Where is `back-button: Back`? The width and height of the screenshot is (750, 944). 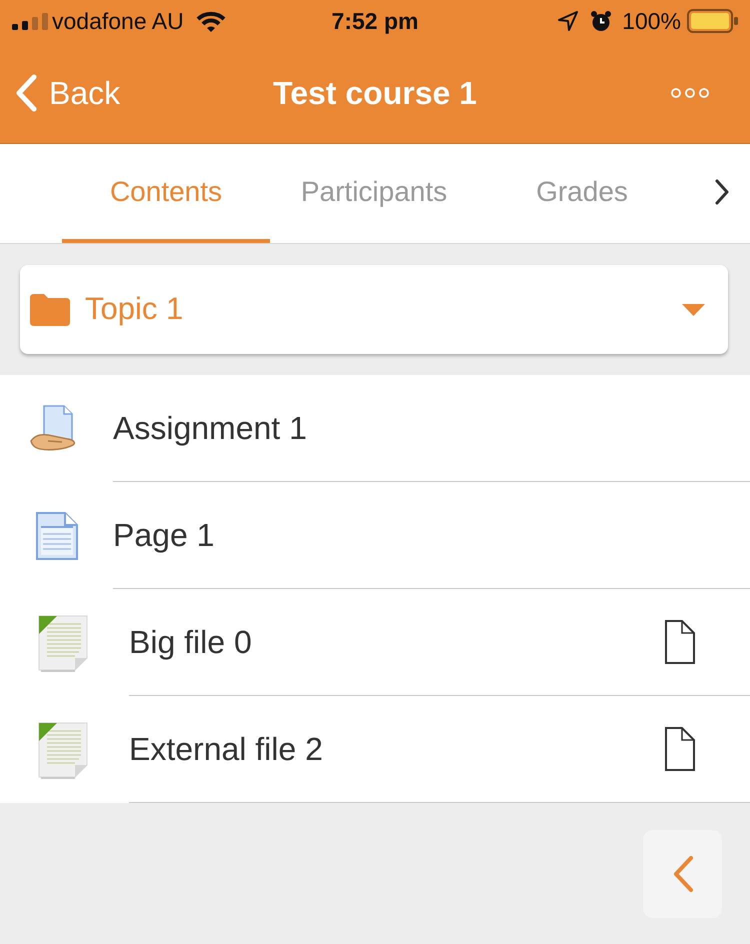
back-button: Back is located at coordinates (60, 93).